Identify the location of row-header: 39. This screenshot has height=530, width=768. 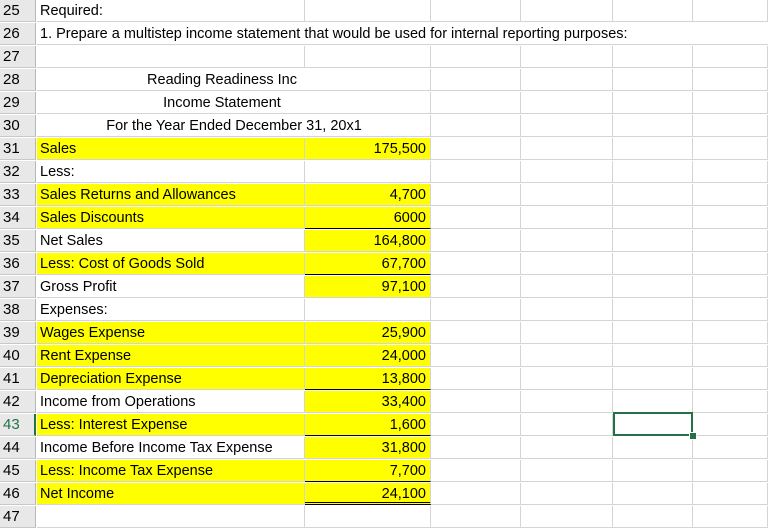
(18, 333).